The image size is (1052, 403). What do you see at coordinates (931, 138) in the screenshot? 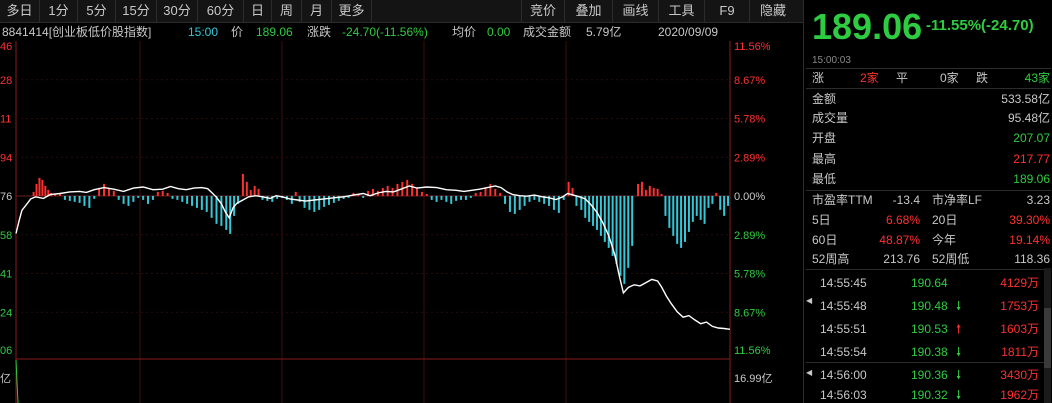
I see `stat-row: 开盘 207.07` at bounding box center [931, 138].